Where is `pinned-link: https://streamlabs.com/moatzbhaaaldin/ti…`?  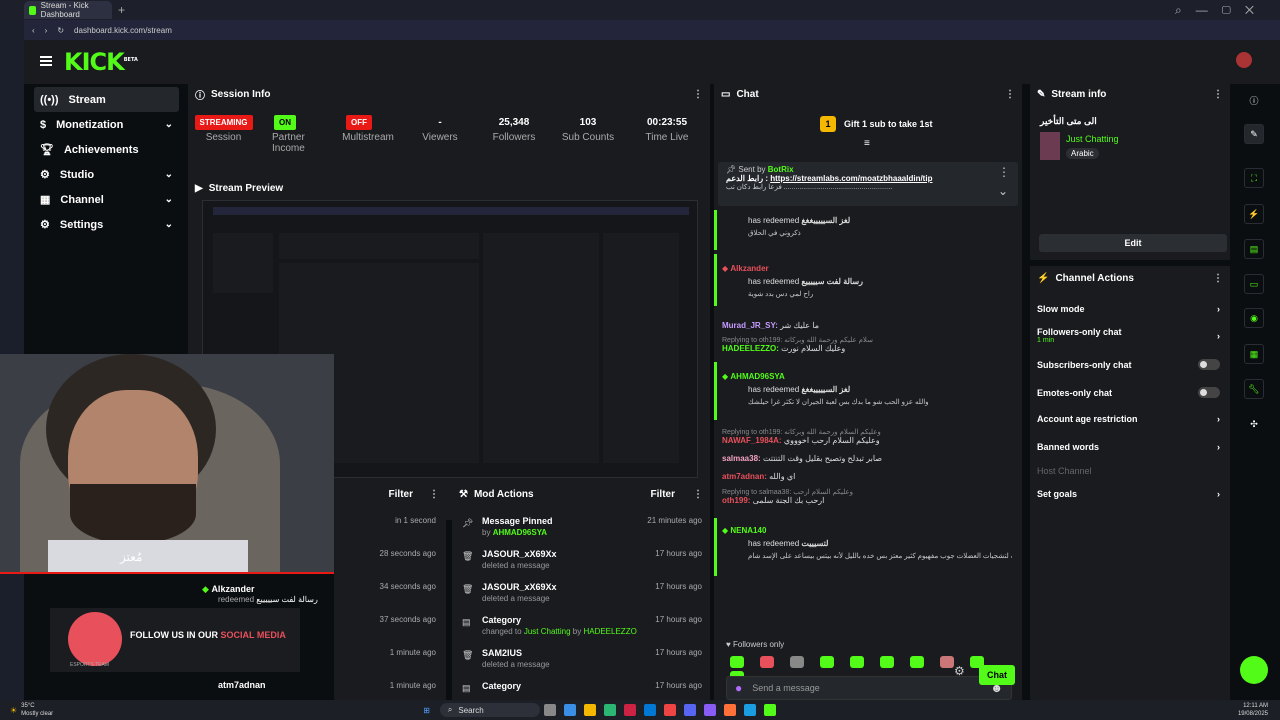
pinned-link: https://streamlabs.com/moatzbhaaaldin/ti… is located at coordinates (851, 178).